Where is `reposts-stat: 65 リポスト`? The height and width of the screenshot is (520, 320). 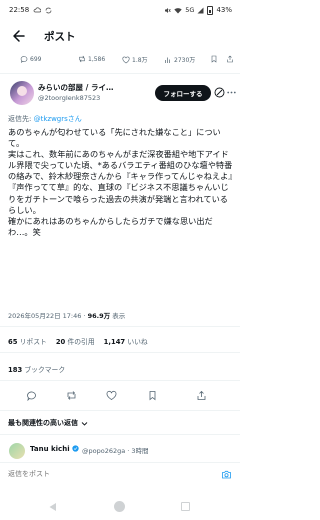
reposts-stat: 65 リポスト is located at coordinates (27, 341).